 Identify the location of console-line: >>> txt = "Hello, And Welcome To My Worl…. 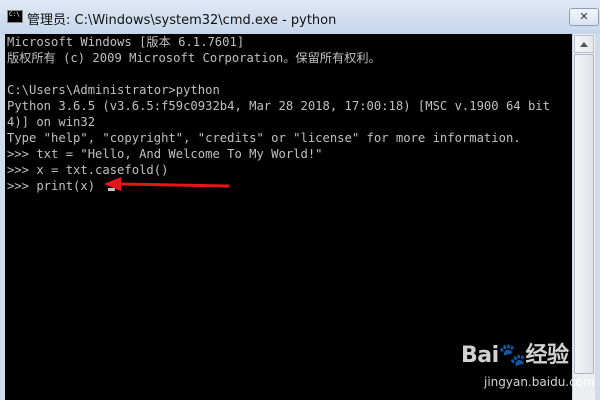
(165, 154).